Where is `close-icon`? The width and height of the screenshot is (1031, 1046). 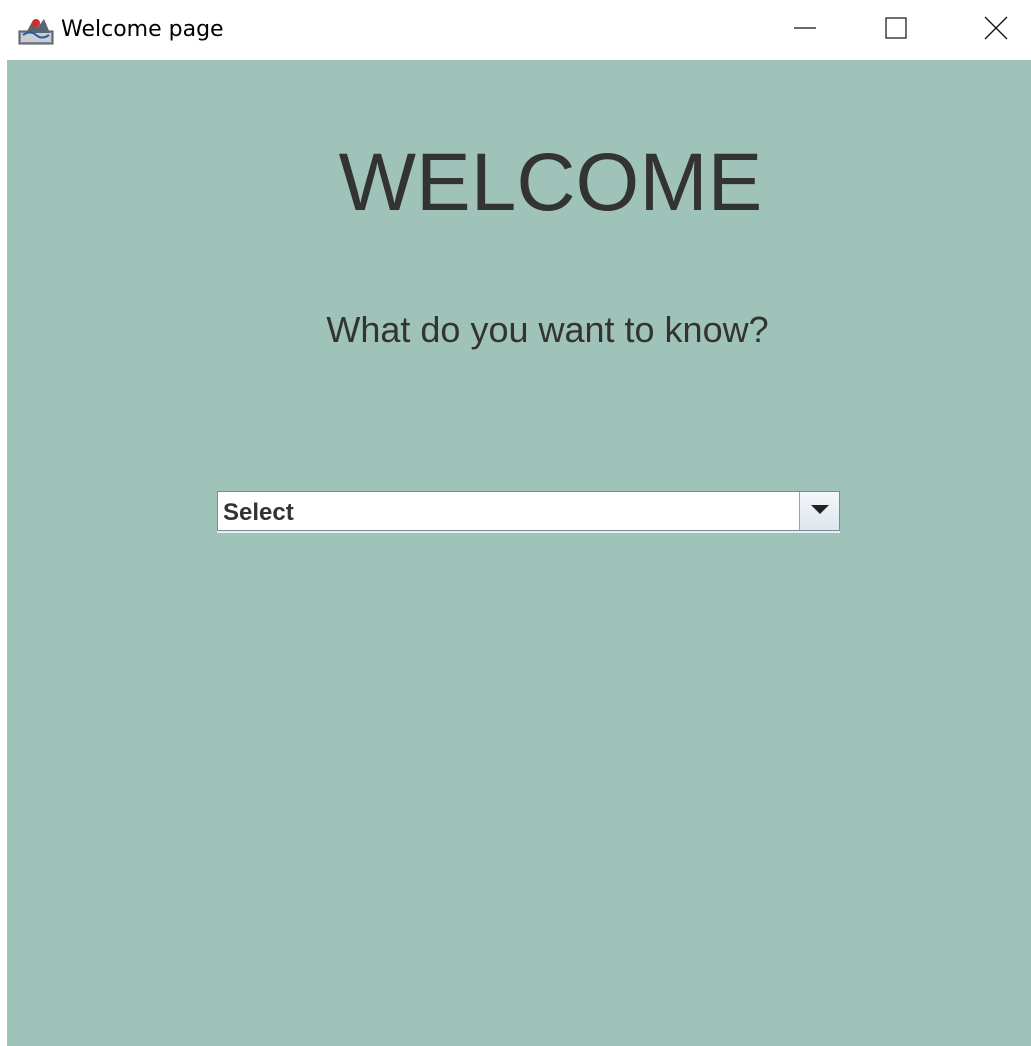
close-icon is located at coordinates (996, 30).